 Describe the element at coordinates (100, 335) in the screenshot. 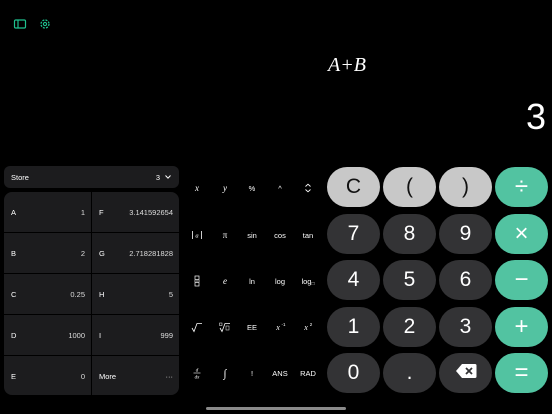

I see `variable-name: I` at that location.